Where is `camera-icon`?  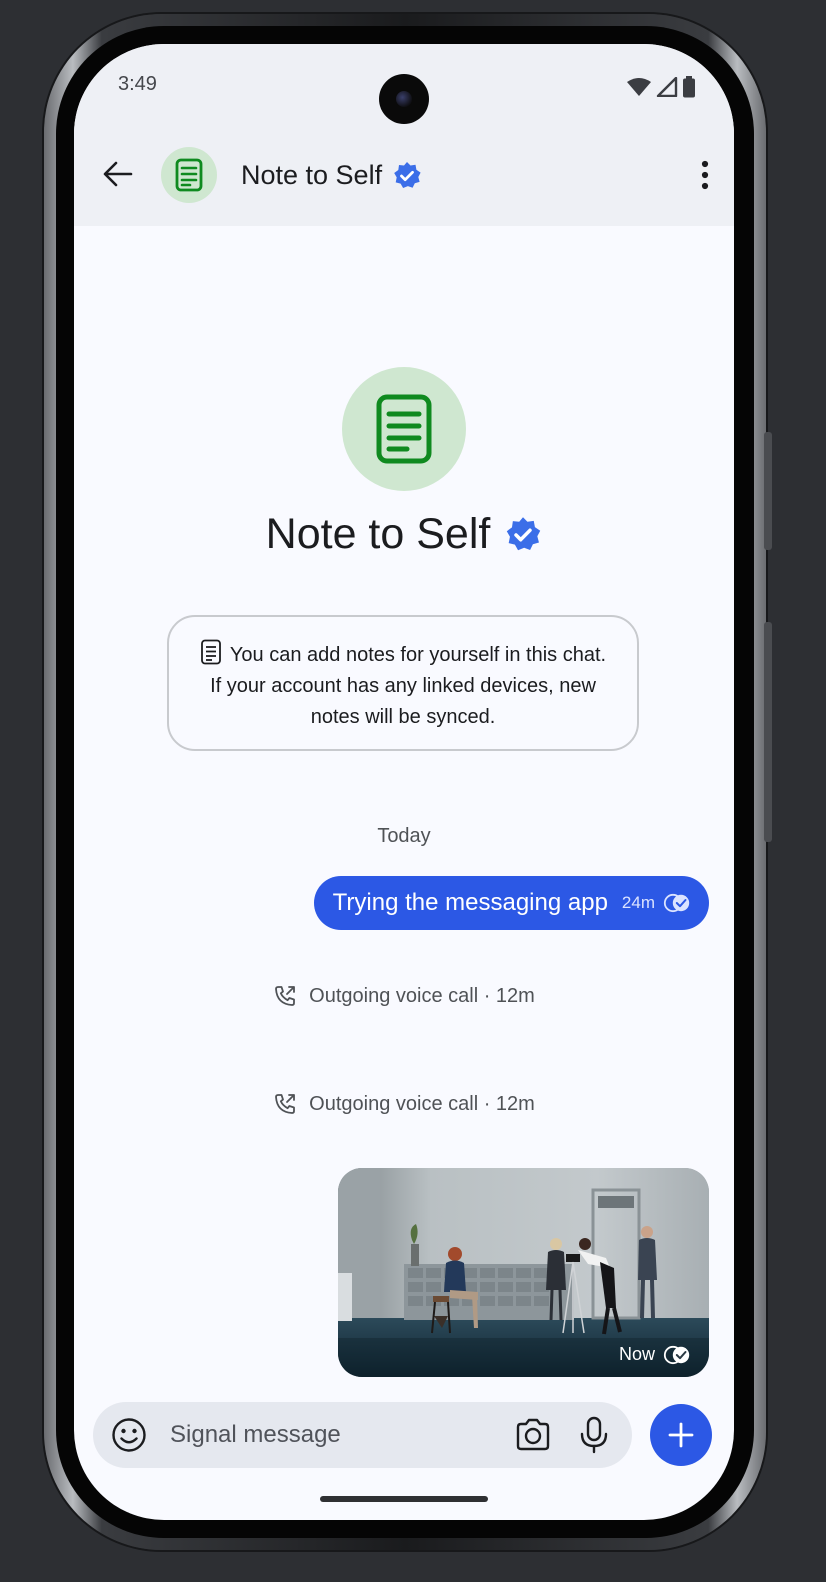 camera-icon is located at coordinates (533, 1434).